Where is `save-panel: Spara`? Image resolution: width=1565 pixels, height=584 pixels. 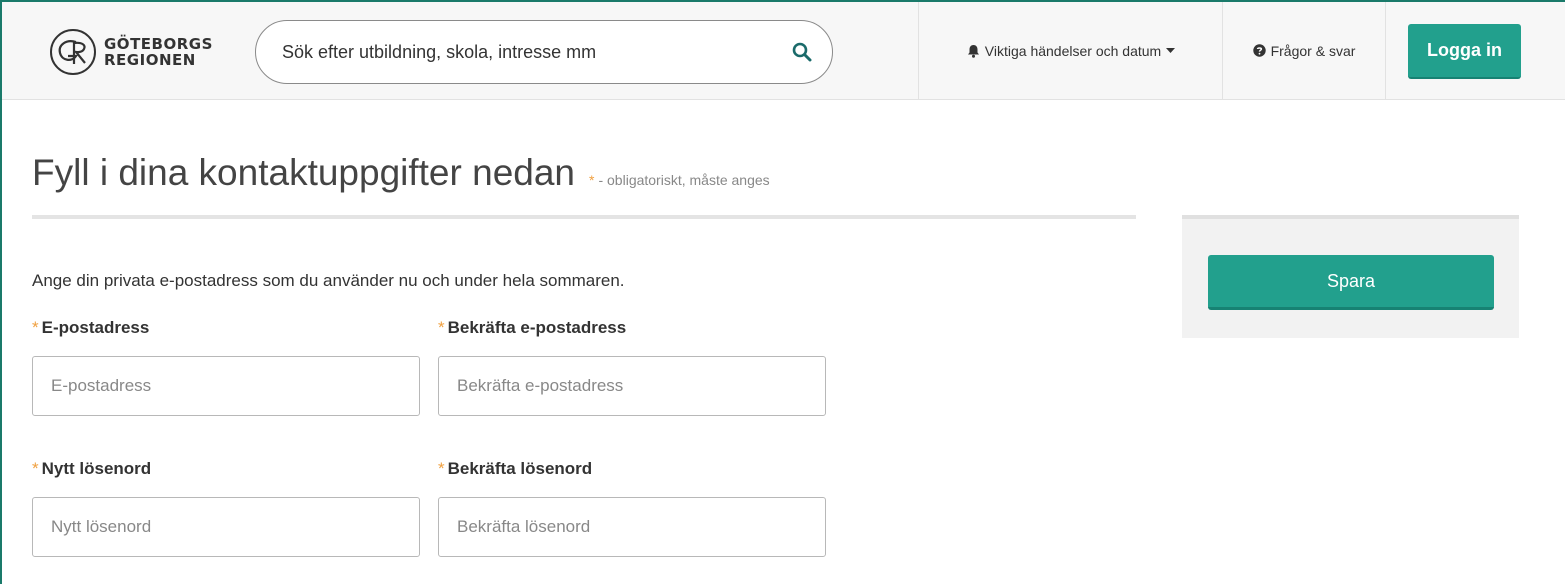
save-panel: Spara is located at coordinates (1350, 276).